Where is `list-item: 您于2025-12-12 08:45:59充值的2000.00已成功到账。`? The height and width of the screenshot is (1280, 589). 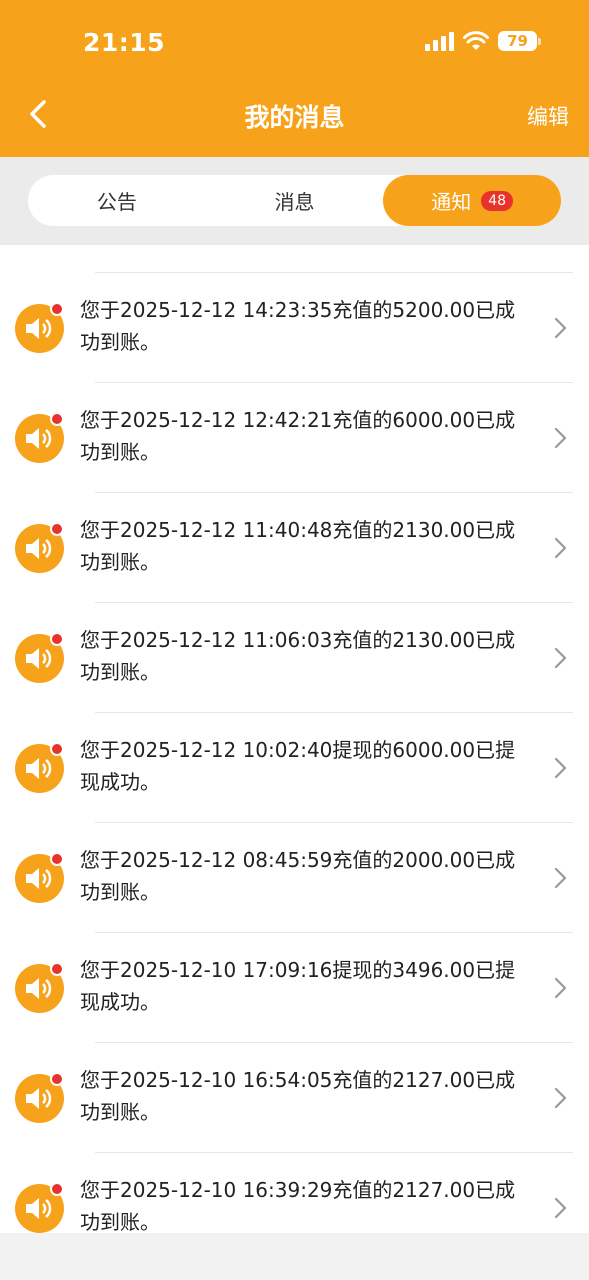 list-item: 您于2025-12-12 08:45:59充值的2000.00已成功到账。 is located at coordinates (294, 878).